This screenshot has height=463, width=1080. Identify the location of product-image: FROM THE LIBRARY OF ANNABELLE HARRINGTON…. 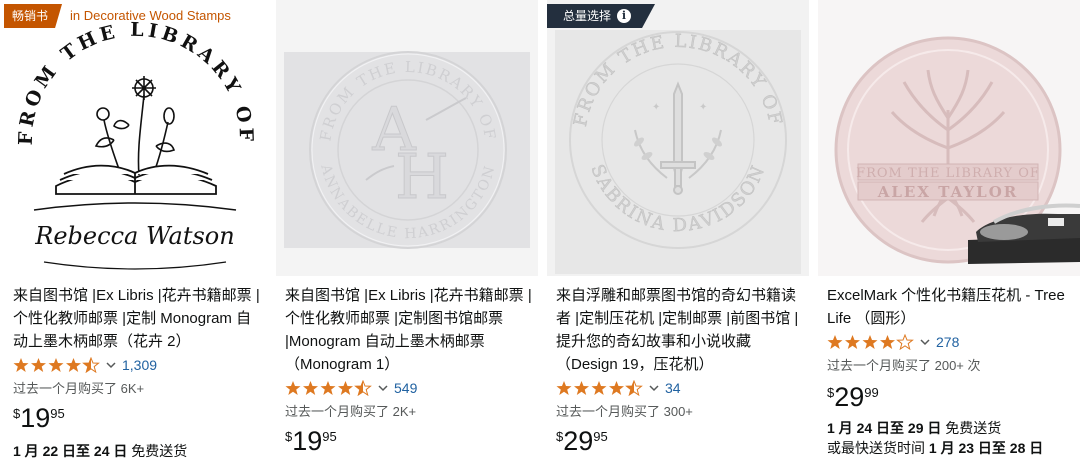
(407, 138).